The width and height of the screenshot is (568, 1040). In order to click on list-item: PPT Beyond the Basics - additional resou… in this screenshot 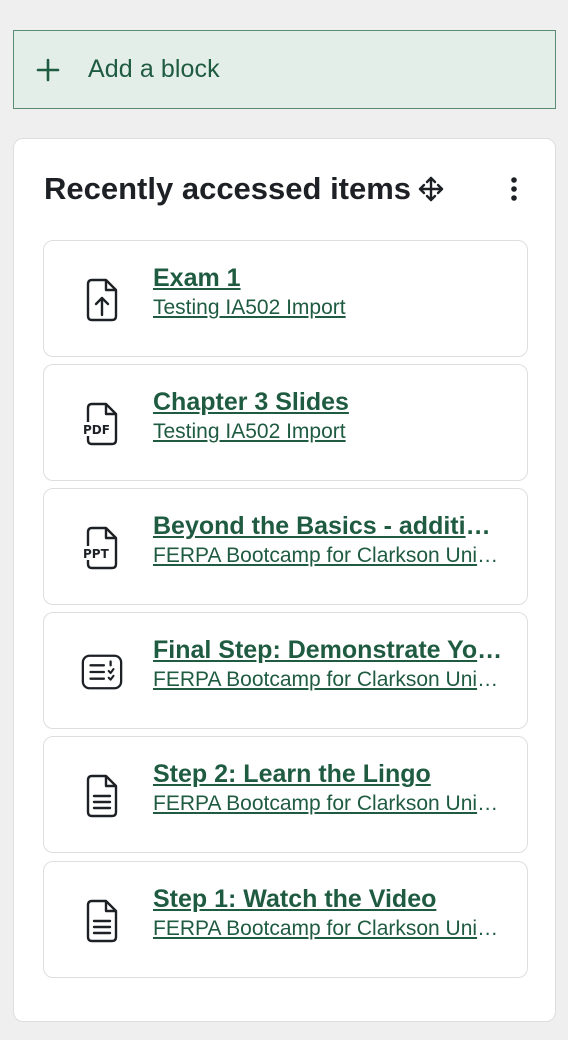, I will do `click(285, 546)`.